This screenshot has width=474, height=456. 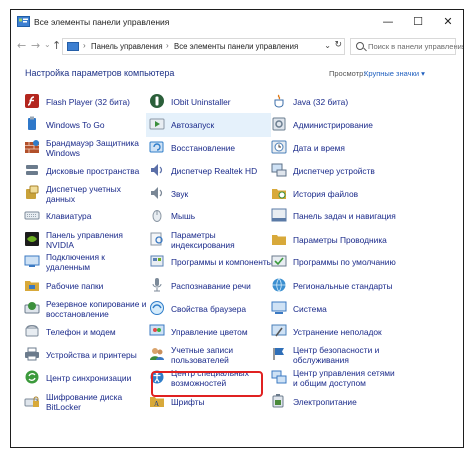 I want to click on control-panel-item-label: Брандмауэр Защитника Windows, so click(x=92, y=148).